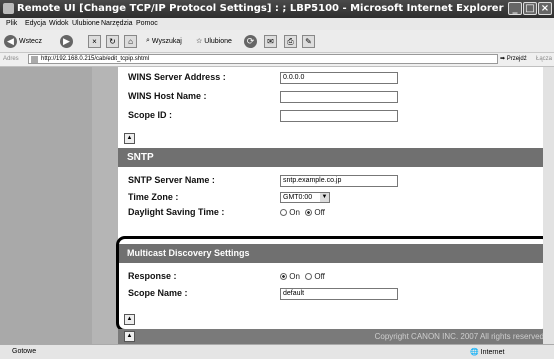 This screenshot has width=554, height=359. I want to click on favorites-button: ☆ Ulubione, so click(214, 41).